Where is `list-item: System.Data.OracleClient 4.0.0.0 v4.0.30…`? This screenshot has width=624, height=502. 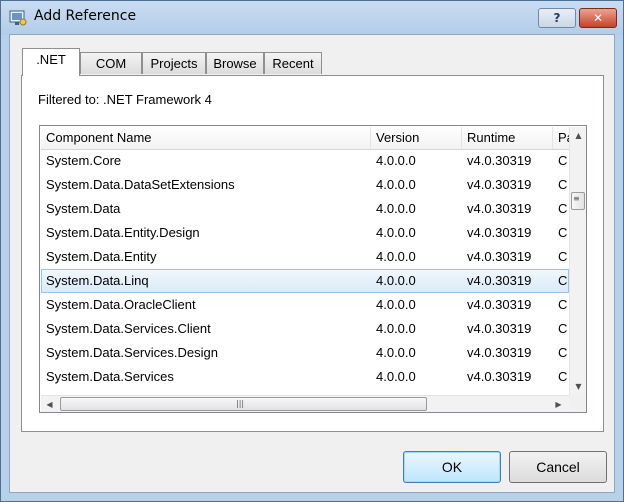
list-item: System.Data.OracleClient 4.0.0.0 v4.0.30… is located at coordinates (305, 305).